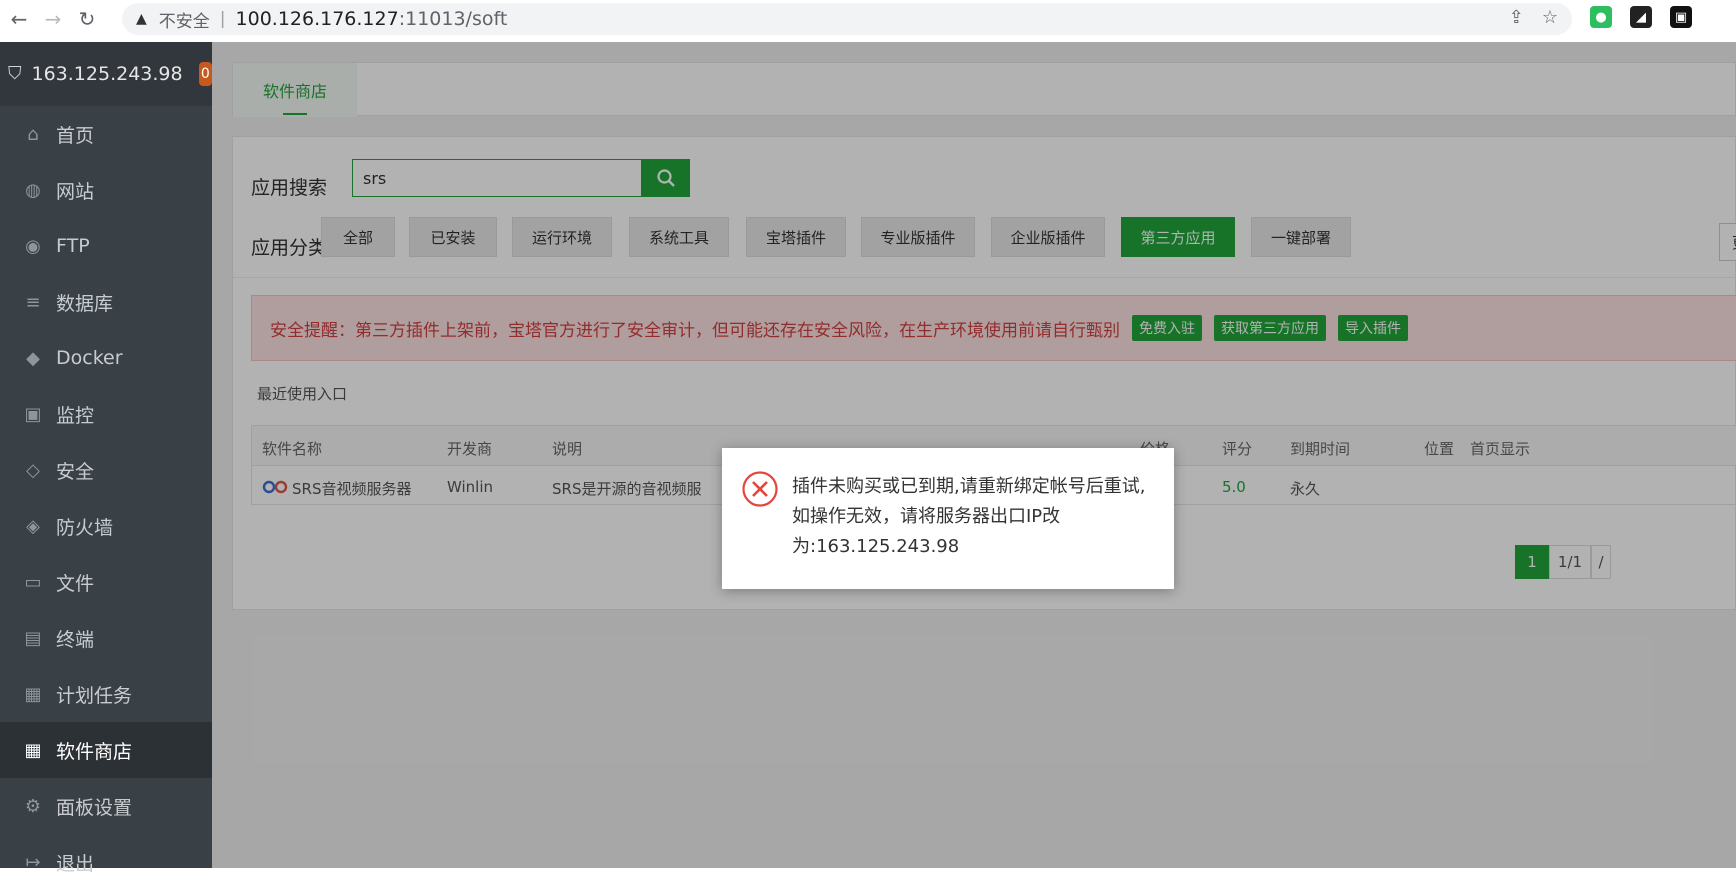  Describe the element at coordinates (317, 19) in the screenshot. I see `url-host: 100.126.176.127` at that location.